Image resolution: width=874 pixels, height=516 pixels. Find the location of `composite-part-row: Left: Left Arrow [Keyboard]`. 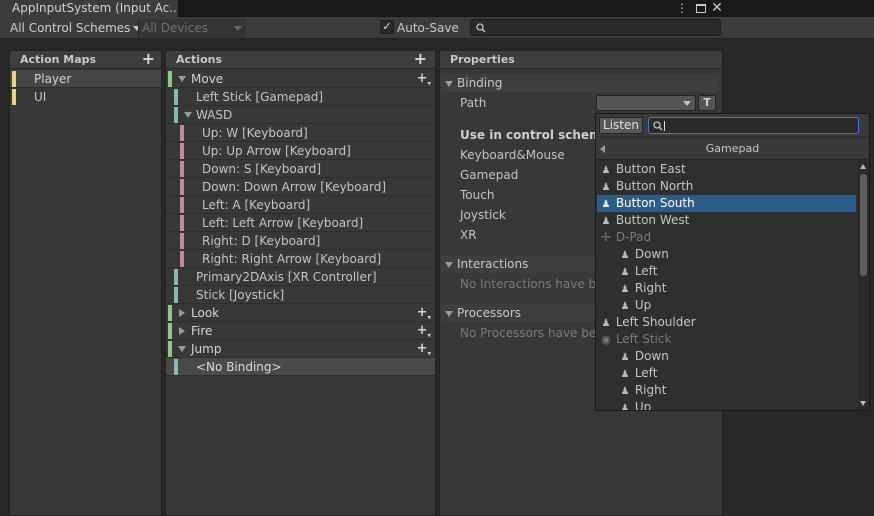

composite-part-row: Left: Left Arrow [Keyboard] is located at coordinates (300, 223).